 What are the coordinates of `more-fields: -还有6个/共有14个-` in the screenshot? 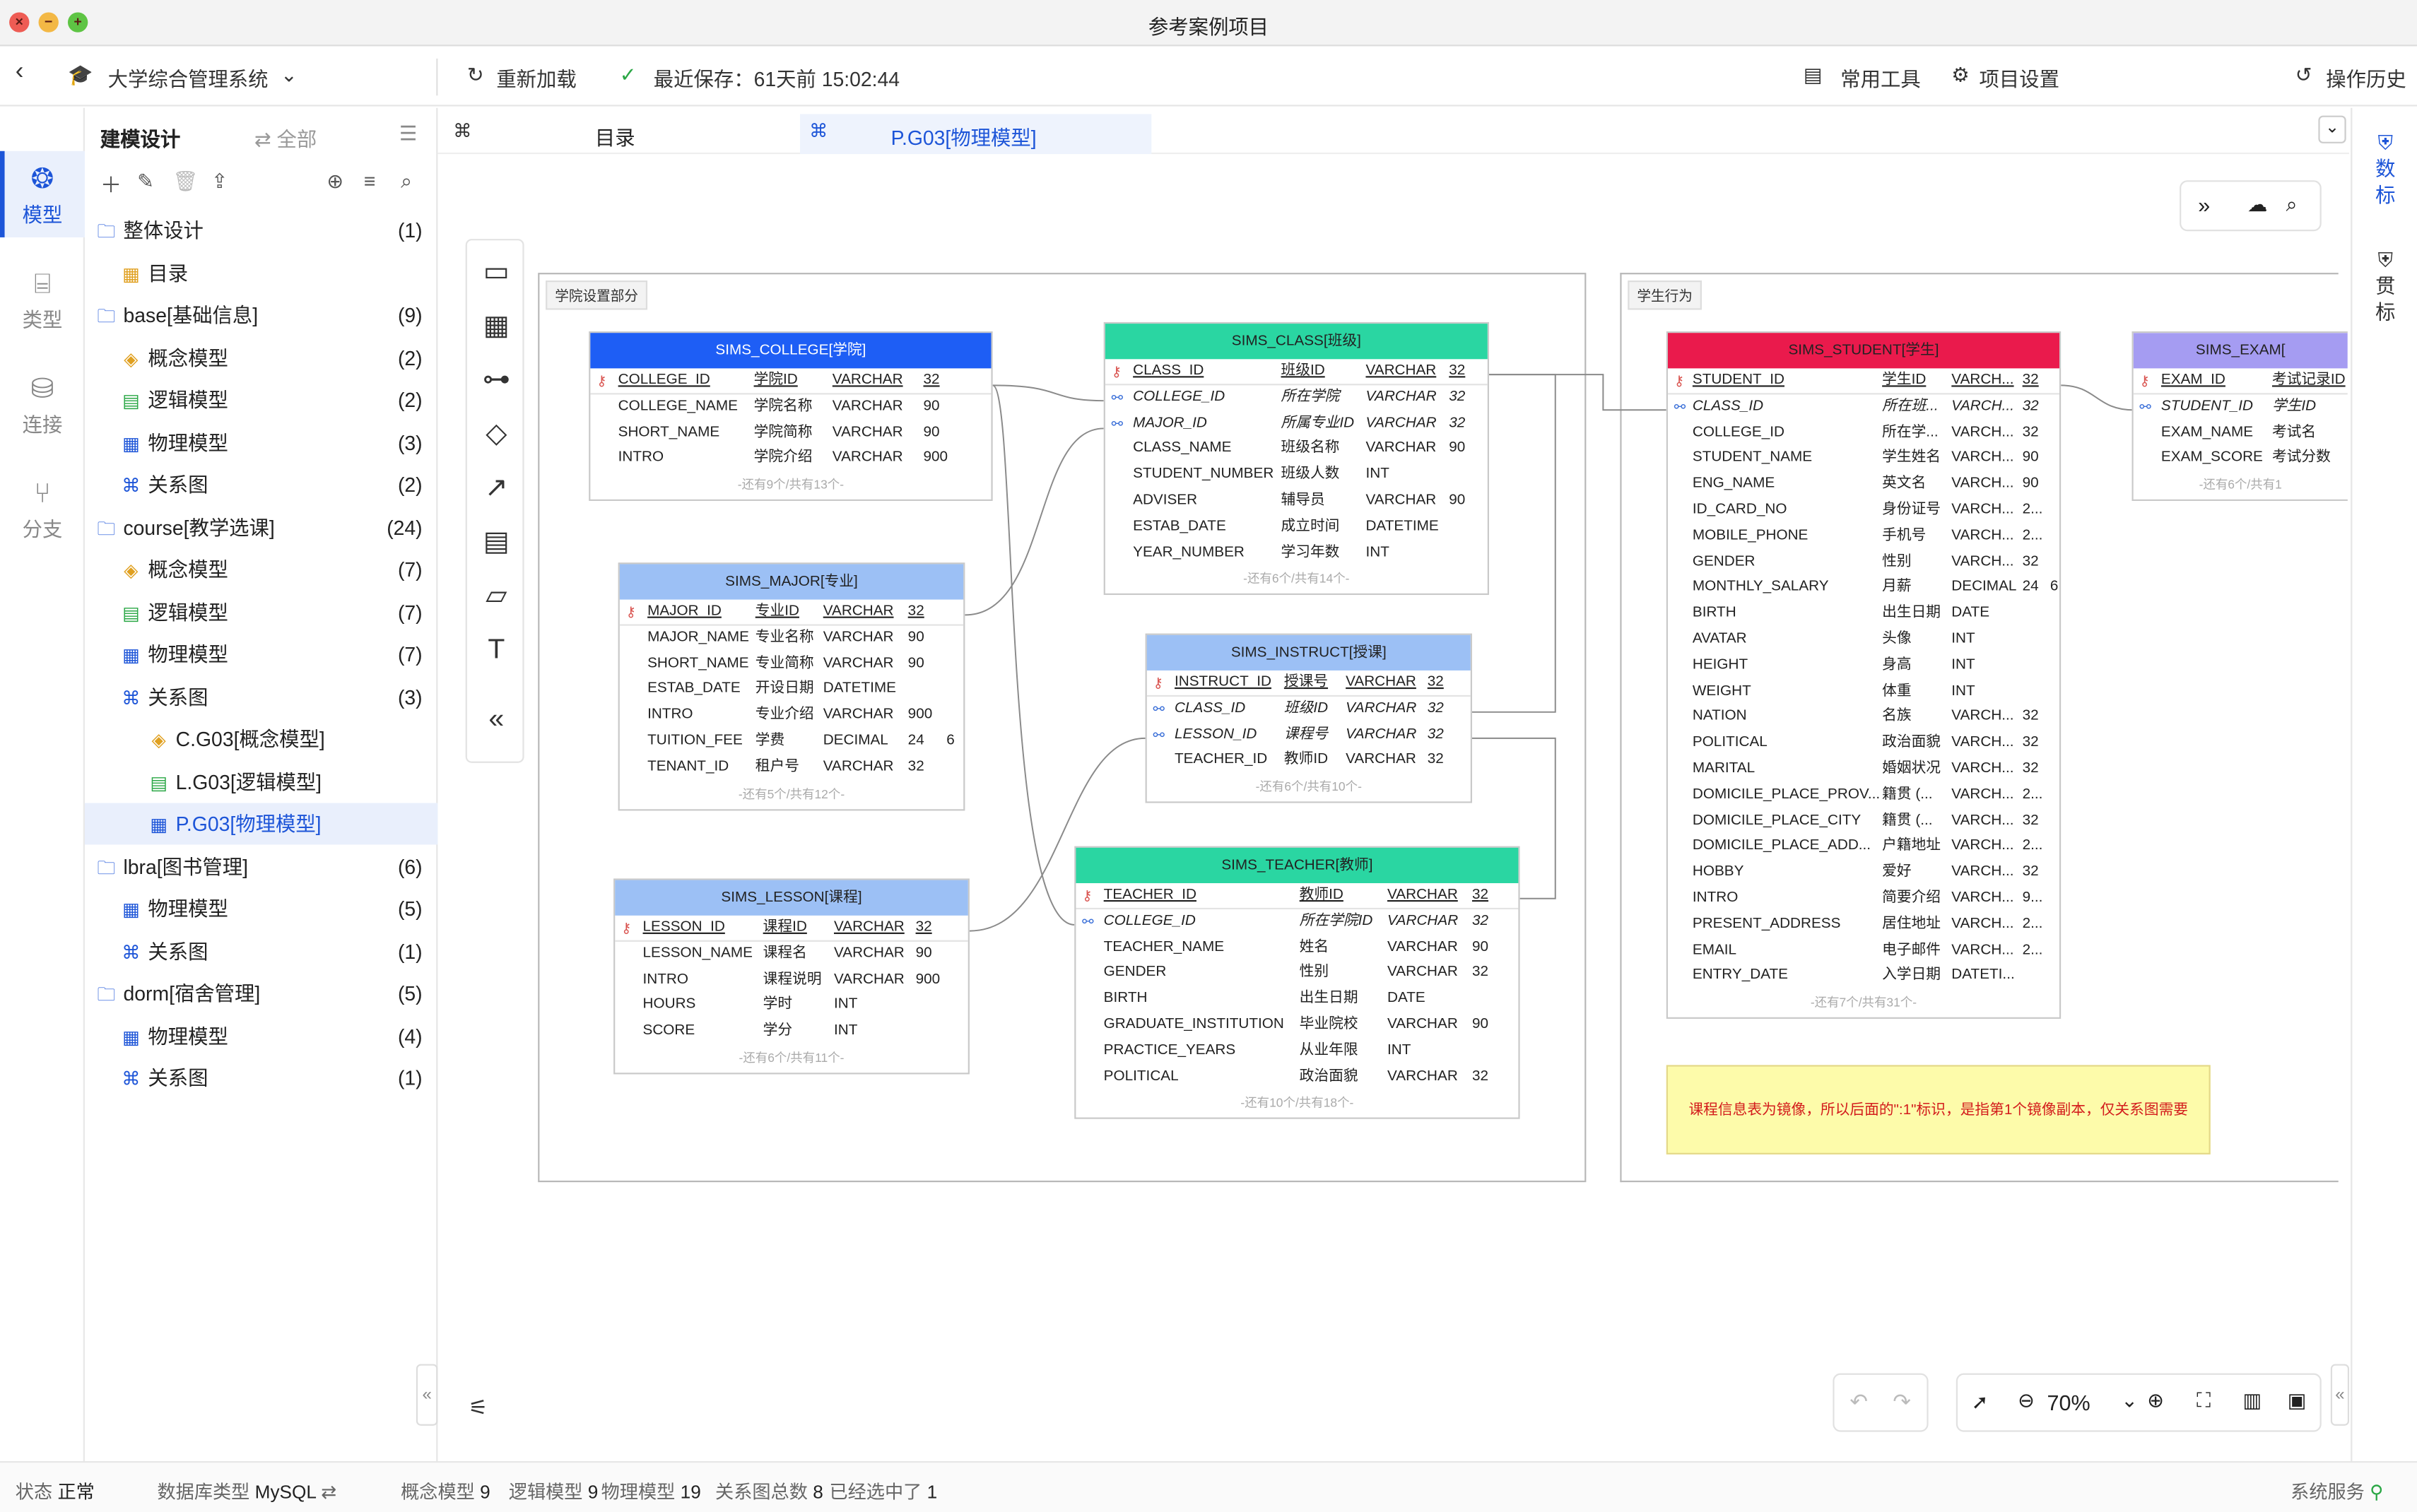 It's located at (1296, 580).